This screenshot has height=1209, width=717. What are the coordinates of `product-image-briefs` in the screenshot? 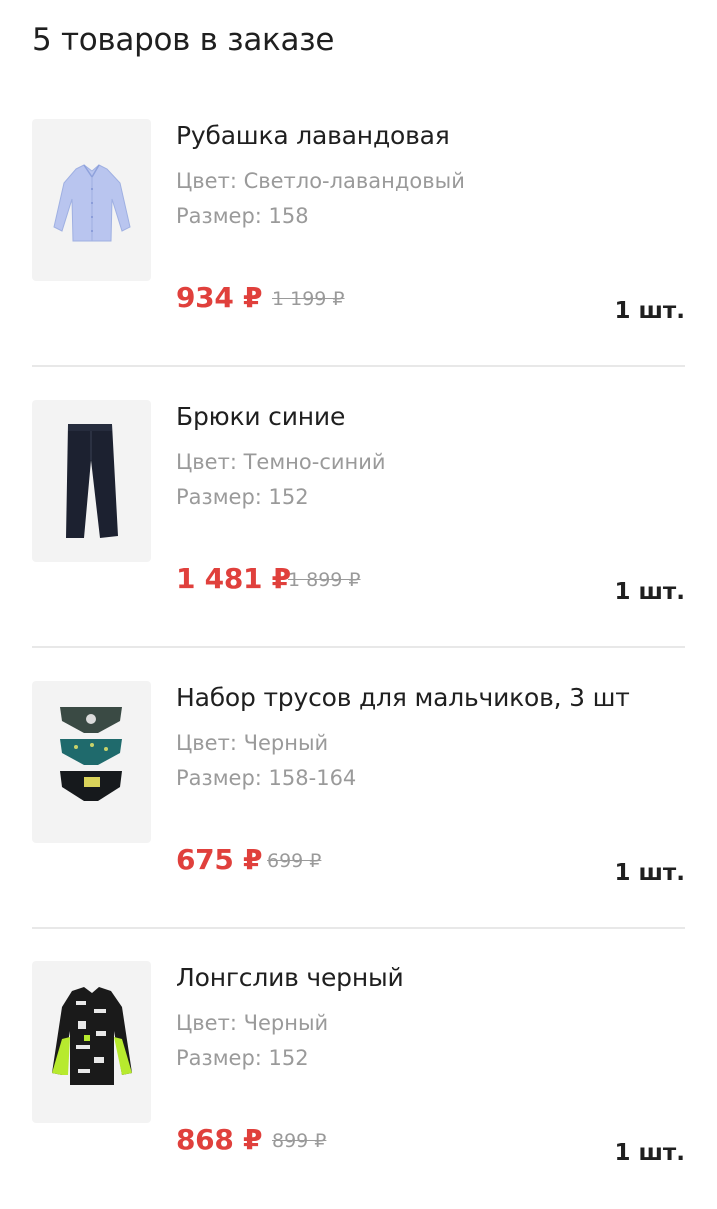 It's located at (91, 762).